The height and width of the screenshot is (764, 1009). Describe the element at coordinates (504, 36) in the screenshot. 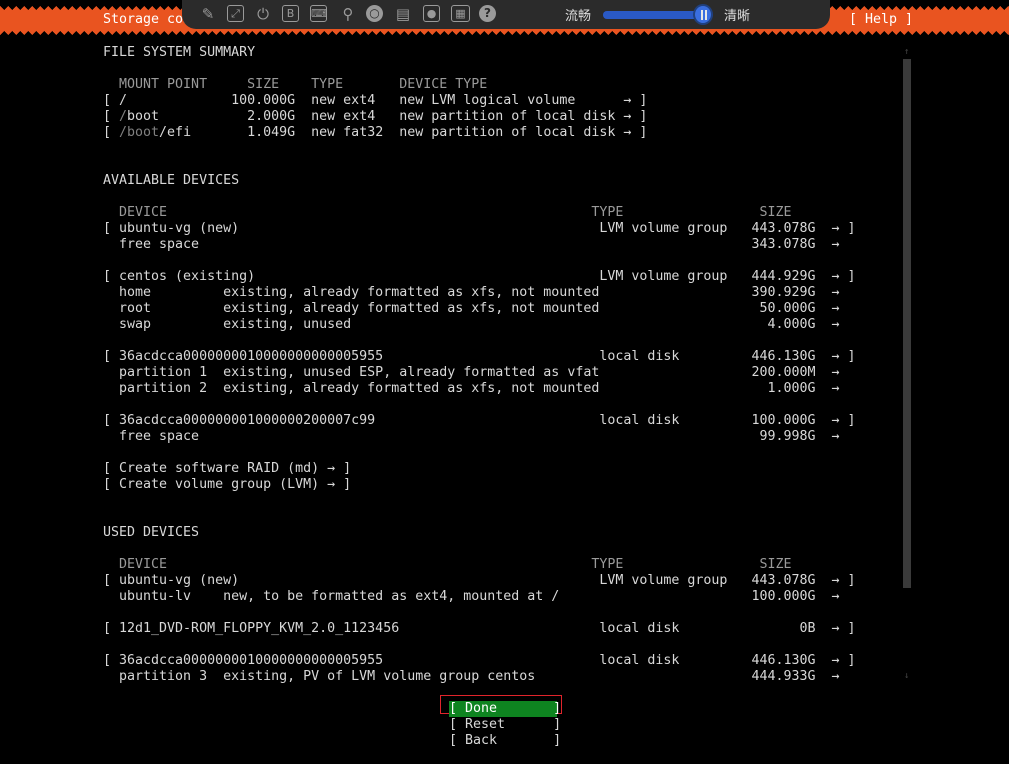

I see `header-zigzag-bottom` at that location.